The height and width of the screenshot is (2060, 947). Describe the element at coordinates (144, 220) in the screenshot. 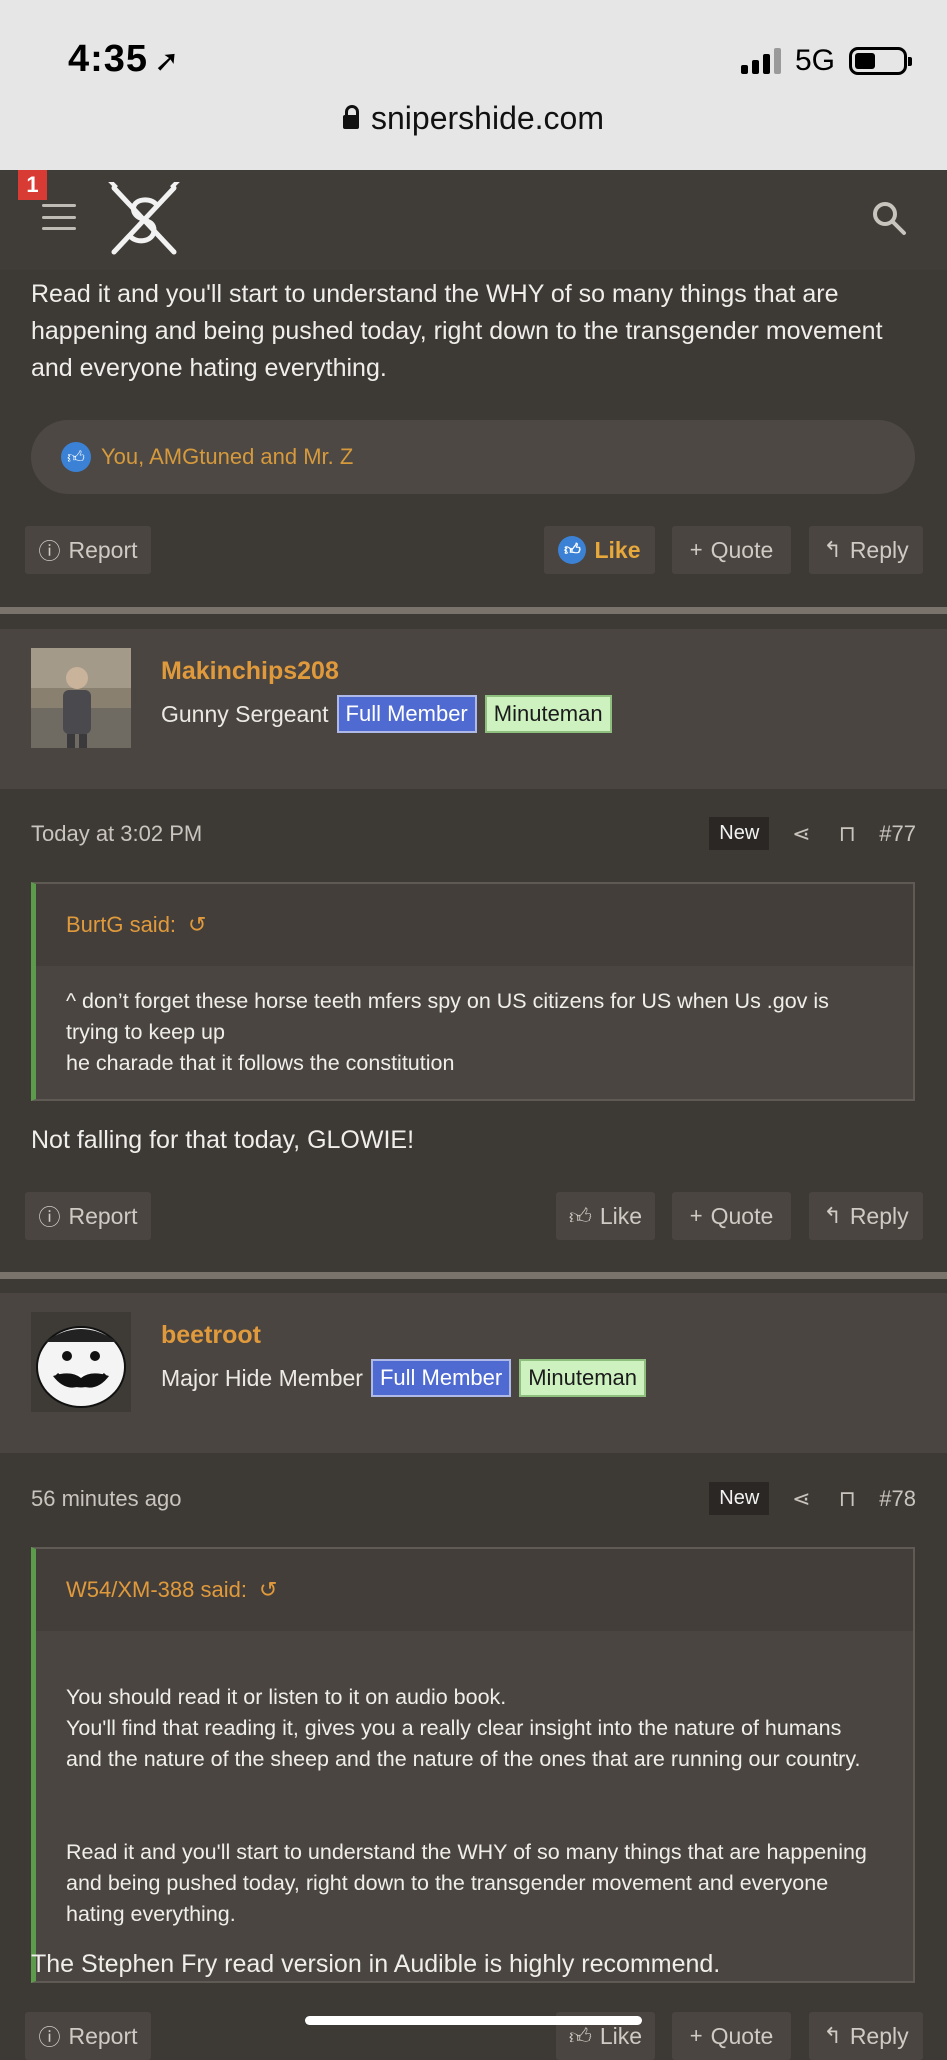

I see `site-logo` at that location.